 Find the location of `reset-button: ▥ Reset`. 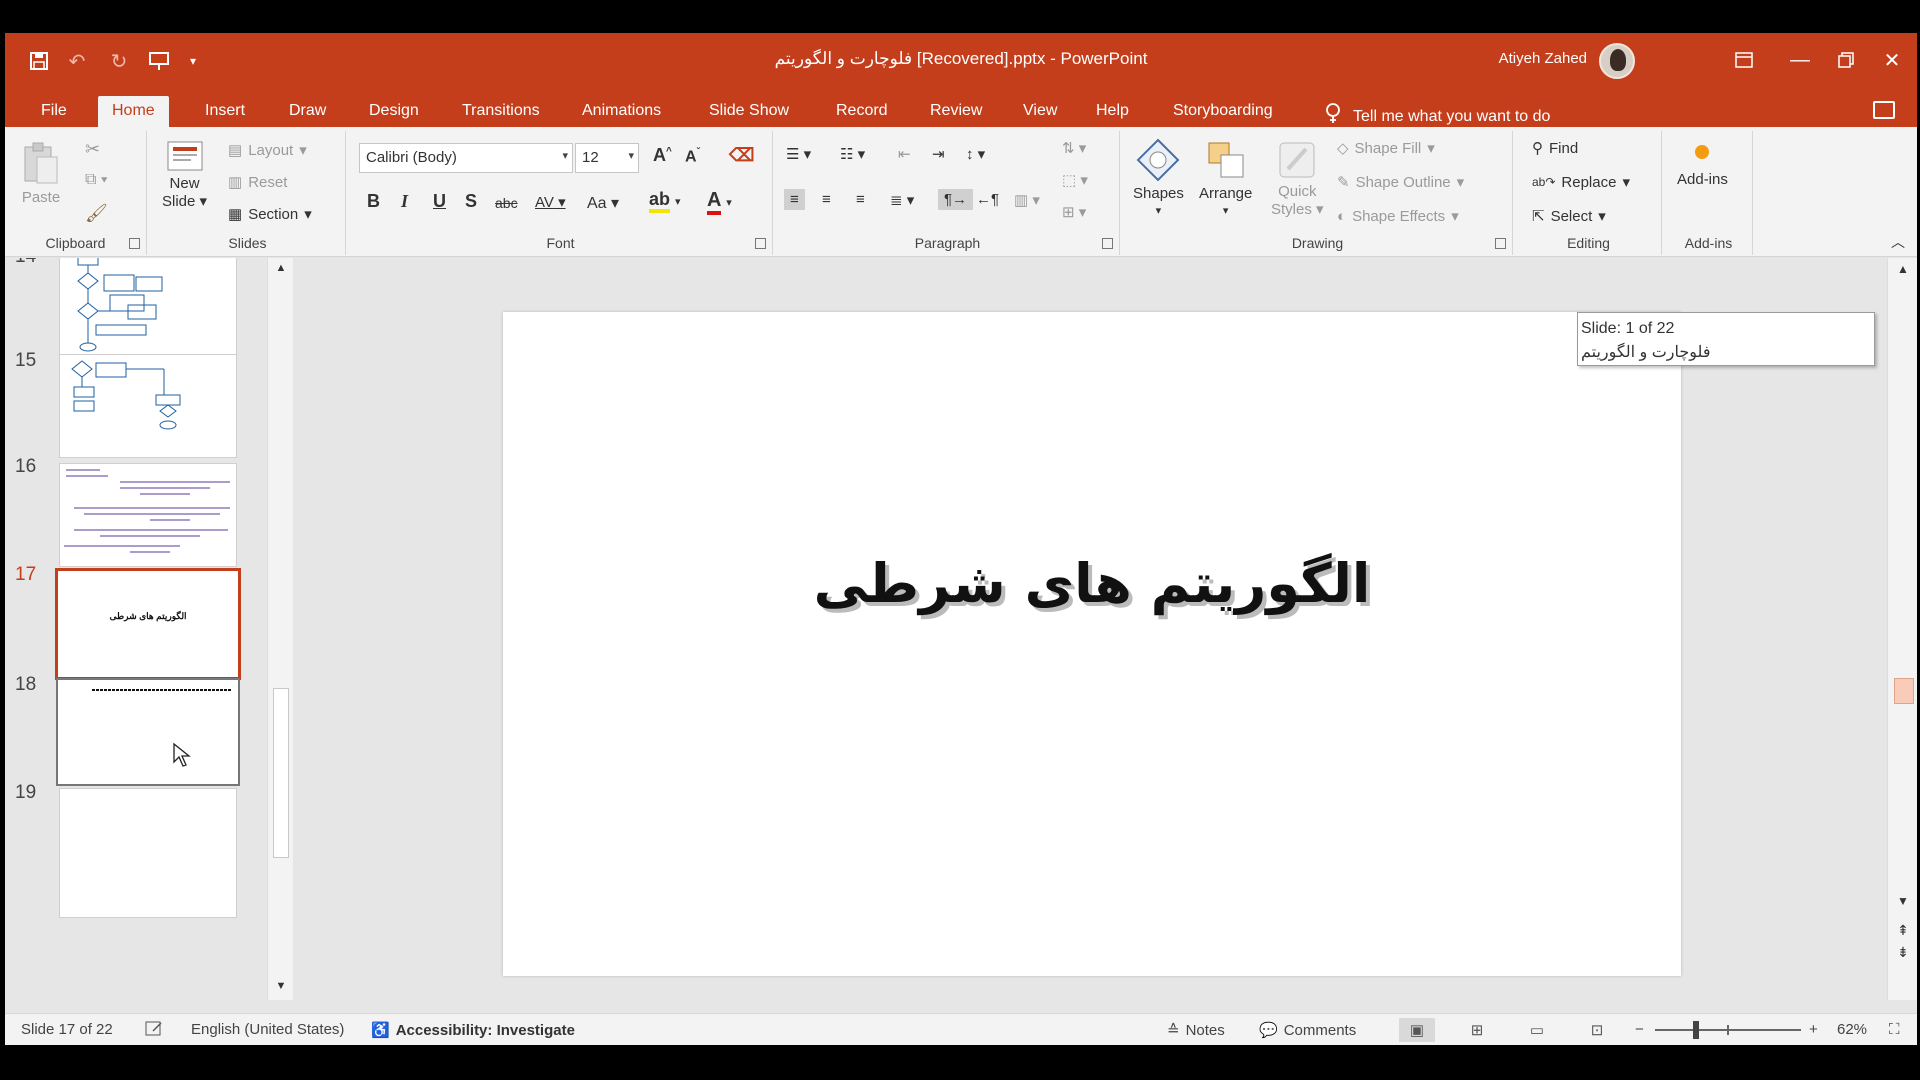

reset-button: ▥ Reset is located at coordinates (257, 182).